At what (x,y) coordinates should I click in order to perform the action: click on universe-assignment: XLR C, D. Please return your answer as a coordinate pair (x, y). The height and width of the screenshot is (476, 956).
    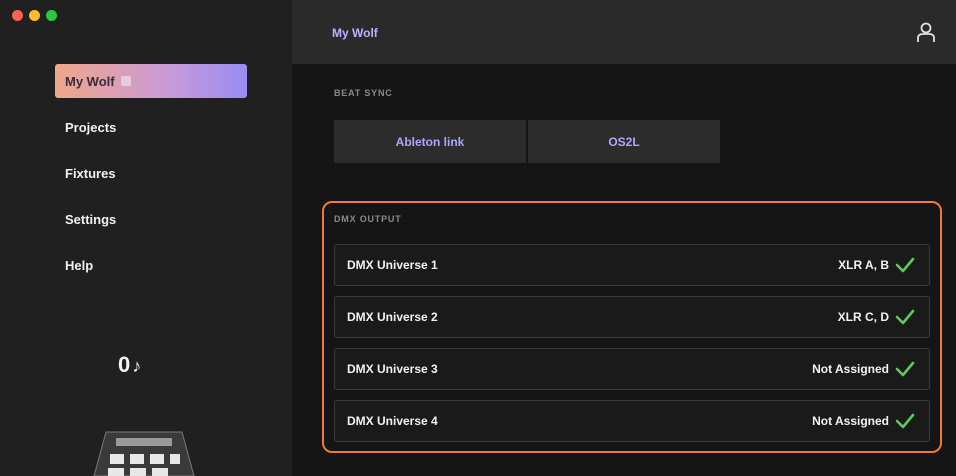
    Looking at the image, I should click on (876, 317).